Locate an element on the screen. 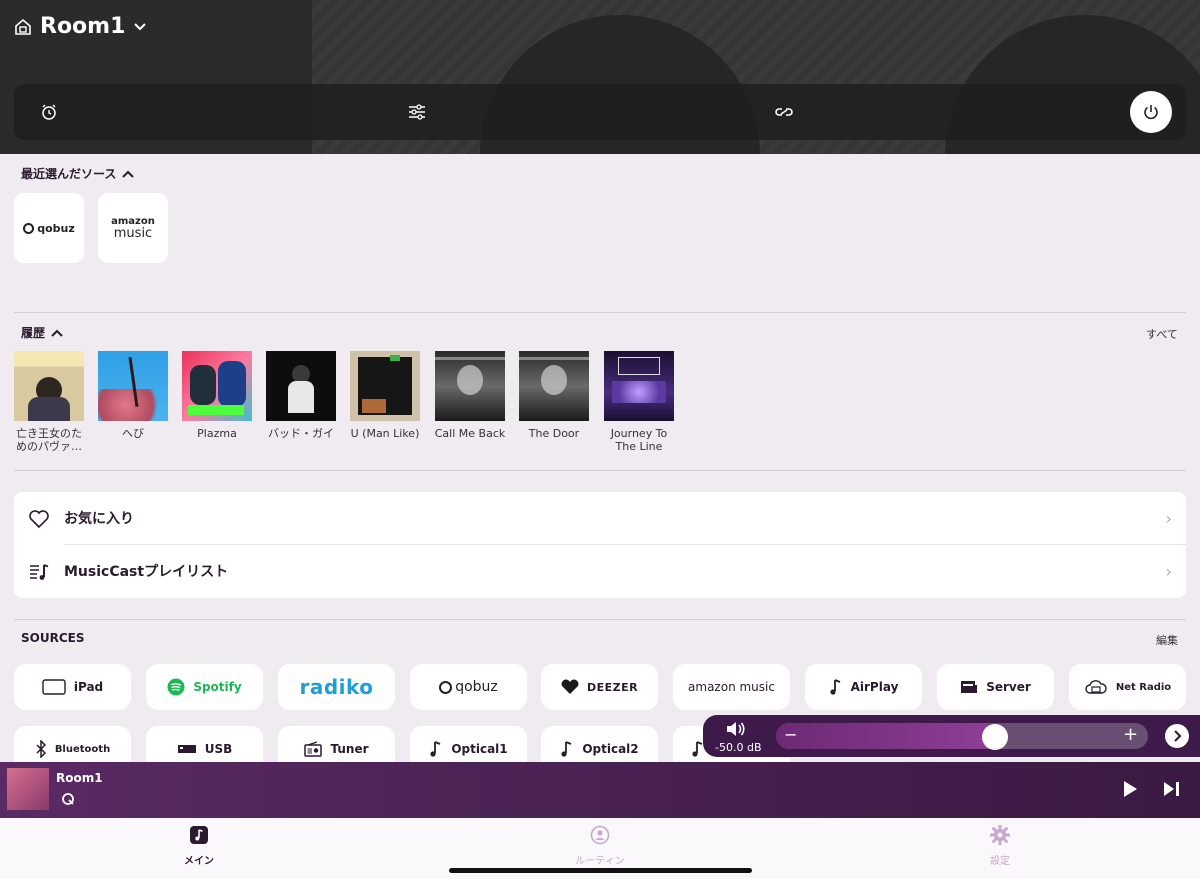 The height and width of the screenshot is (879, 1200). equalizer-button is located at coordinates (417, 112).